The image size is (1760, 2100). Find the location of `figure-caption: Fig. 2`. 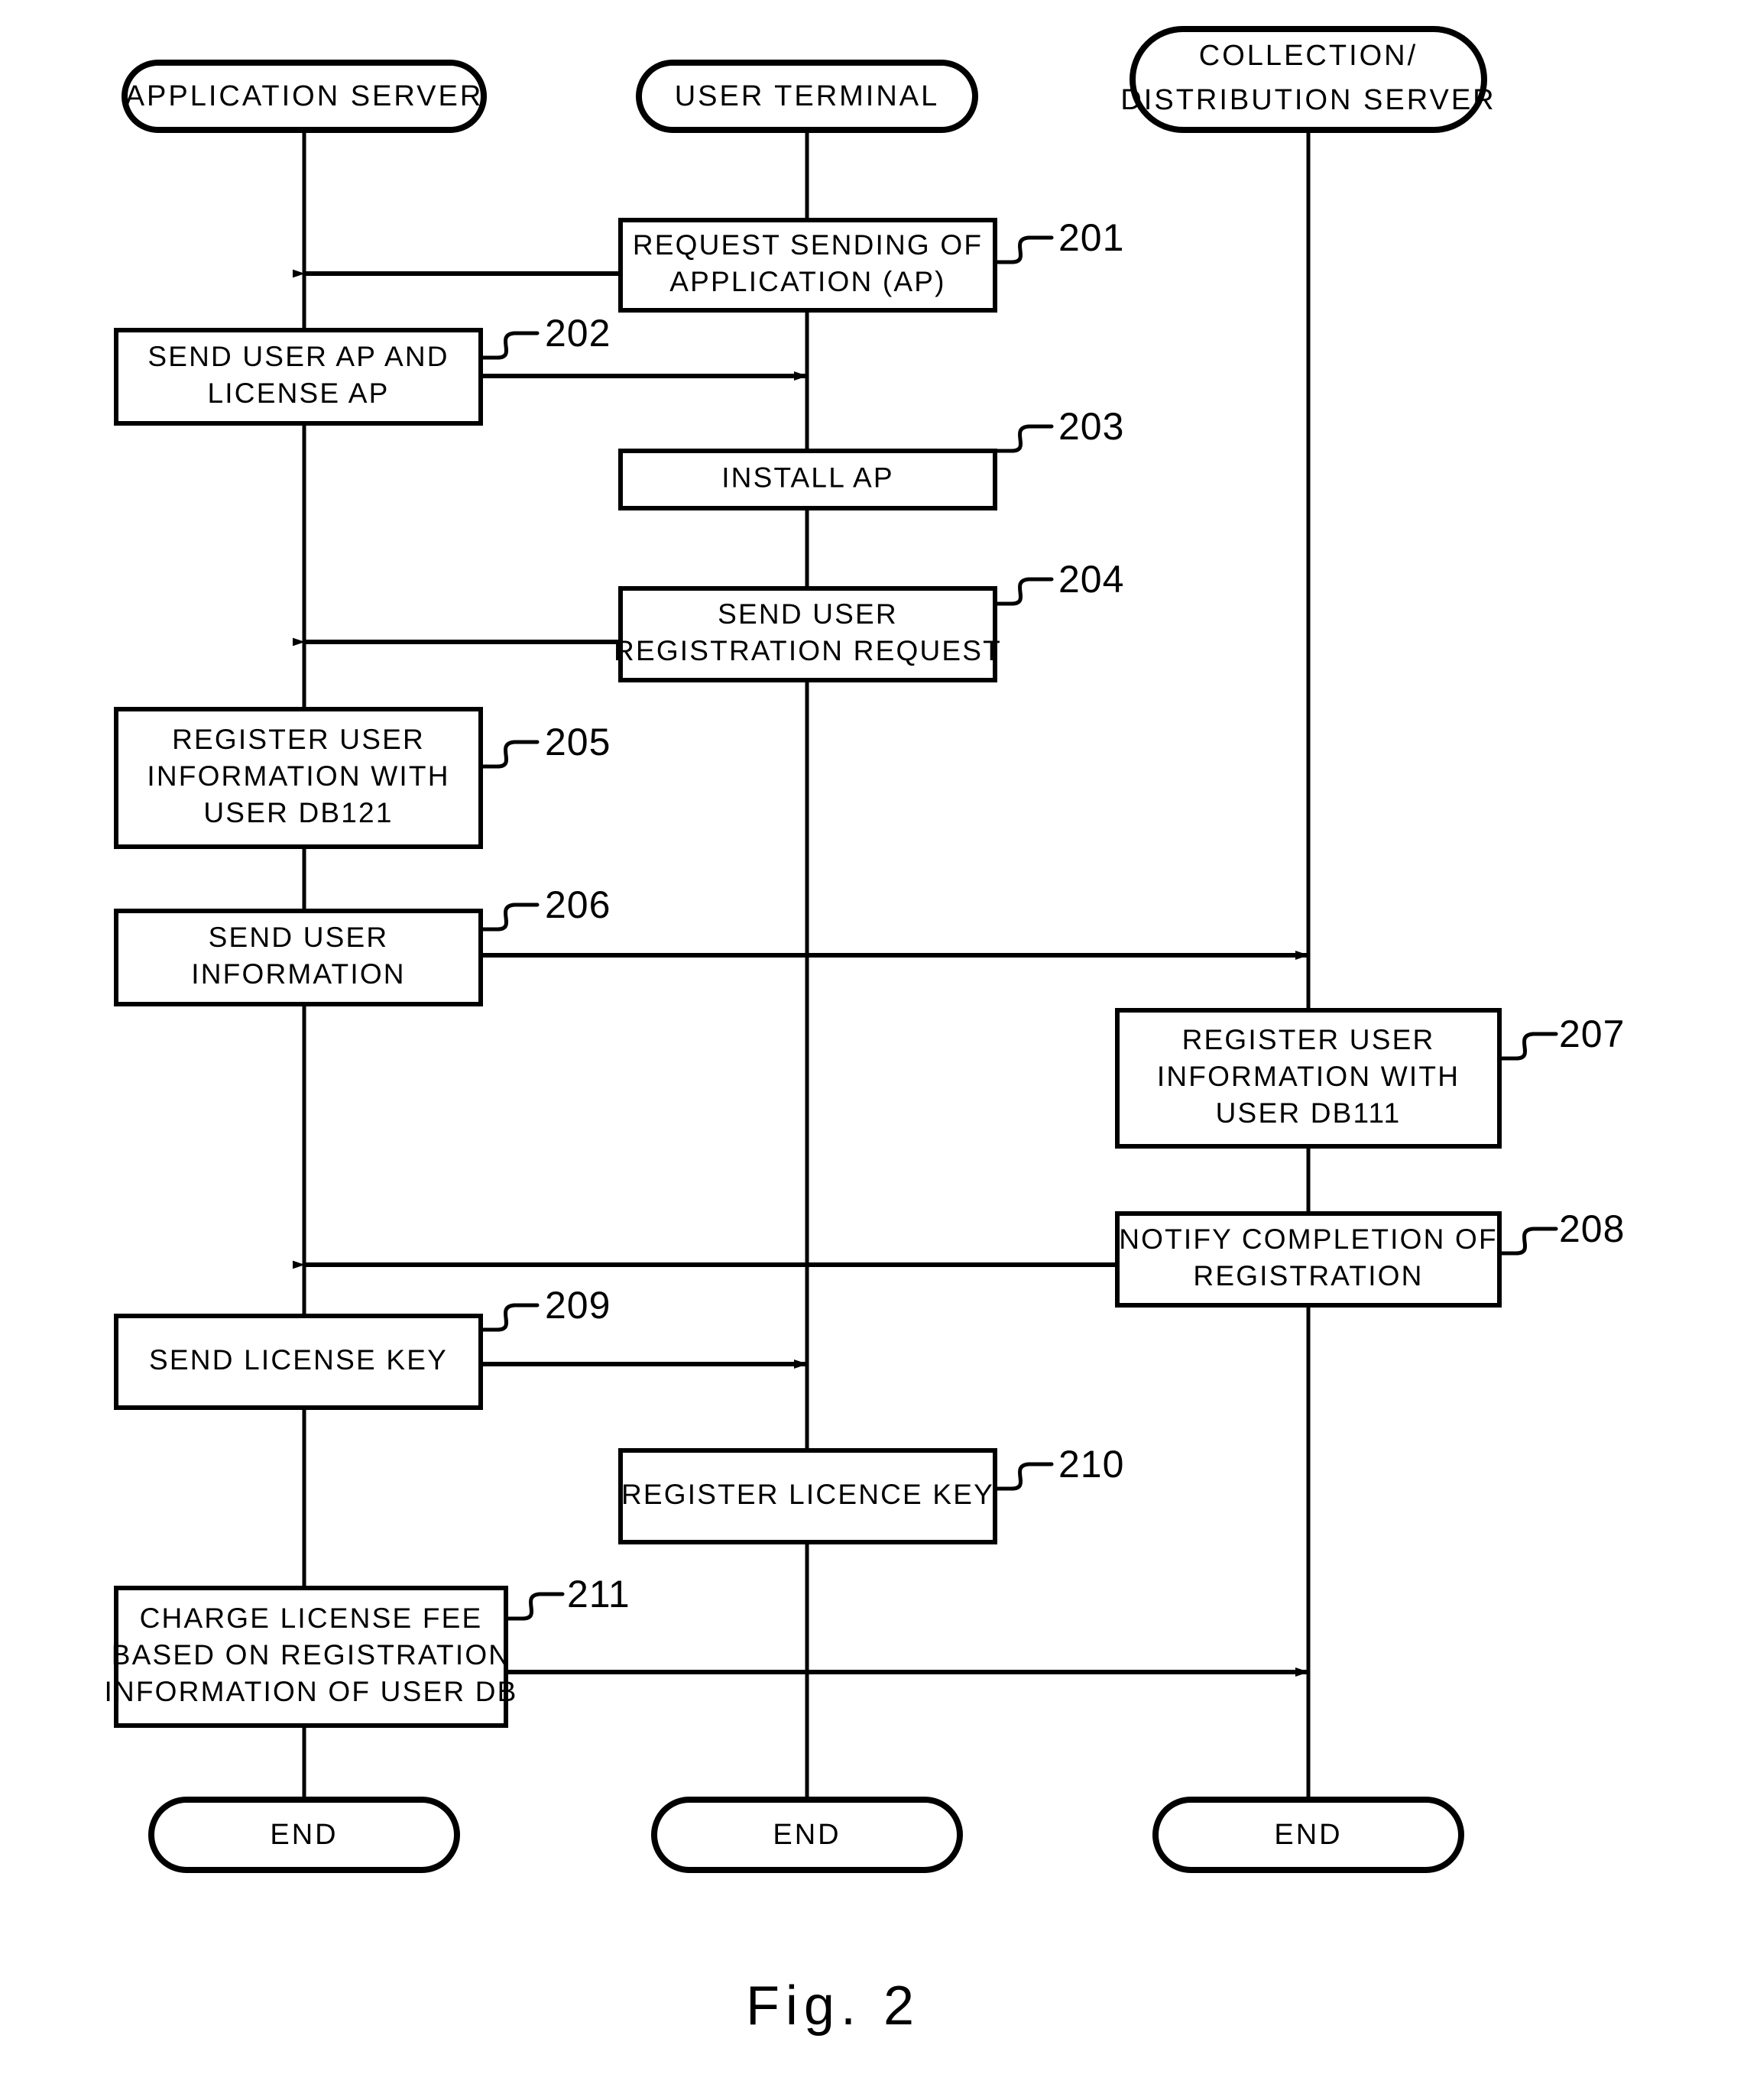

figure-caption: Fig. 2 is located at coordinates (833, 2006).